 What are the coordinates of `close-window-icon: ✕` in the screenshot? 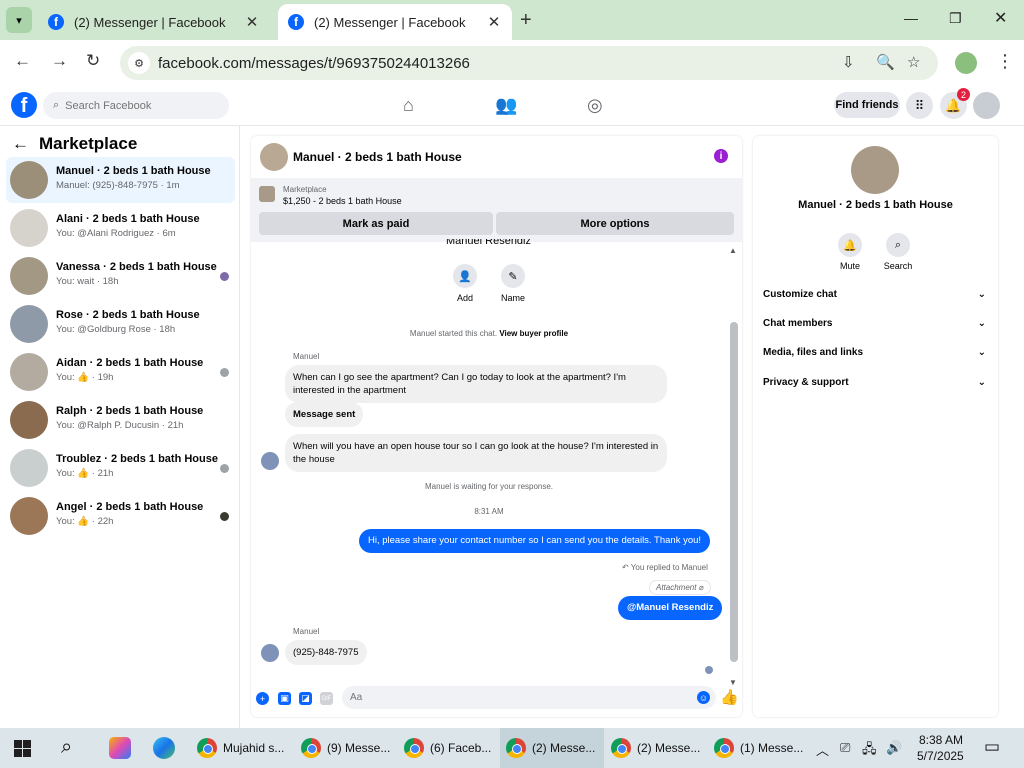 It's located at (1000, 18).